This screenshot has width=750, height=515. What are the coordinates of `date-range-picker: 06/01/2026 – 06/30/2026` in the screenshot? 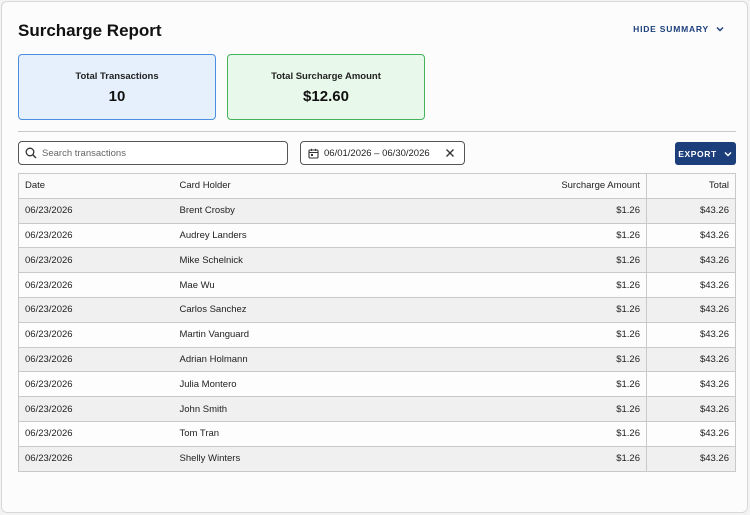 It's located at (382, 153).